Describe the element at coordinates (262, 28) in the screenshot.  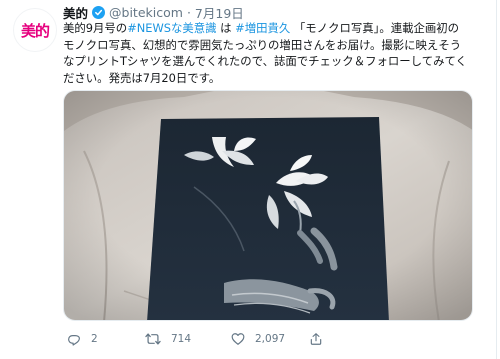
I see `hashtag-link: #増田貴久` at that location.